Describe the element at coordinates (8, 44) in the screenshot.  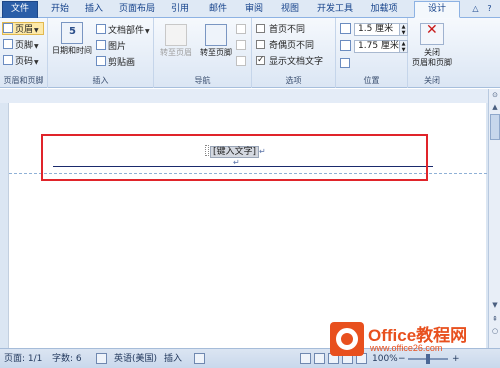
I see `footer-icon` at that location.